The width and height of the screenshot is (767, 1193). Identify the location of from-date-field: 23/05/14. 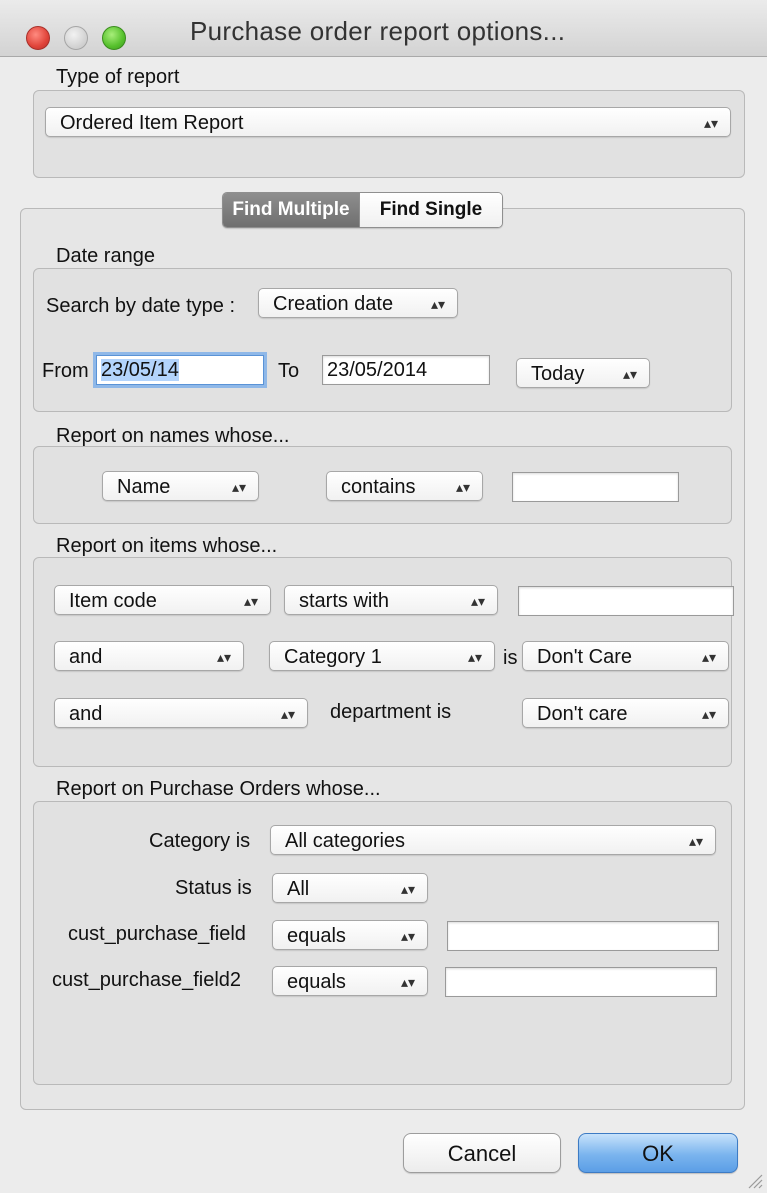
(180, 370).